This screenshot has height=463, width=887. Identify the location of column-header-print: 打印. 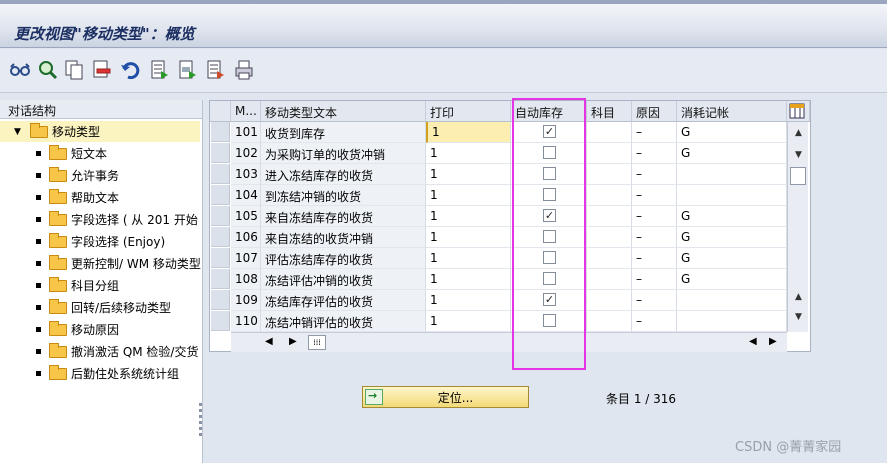
(468, 111).